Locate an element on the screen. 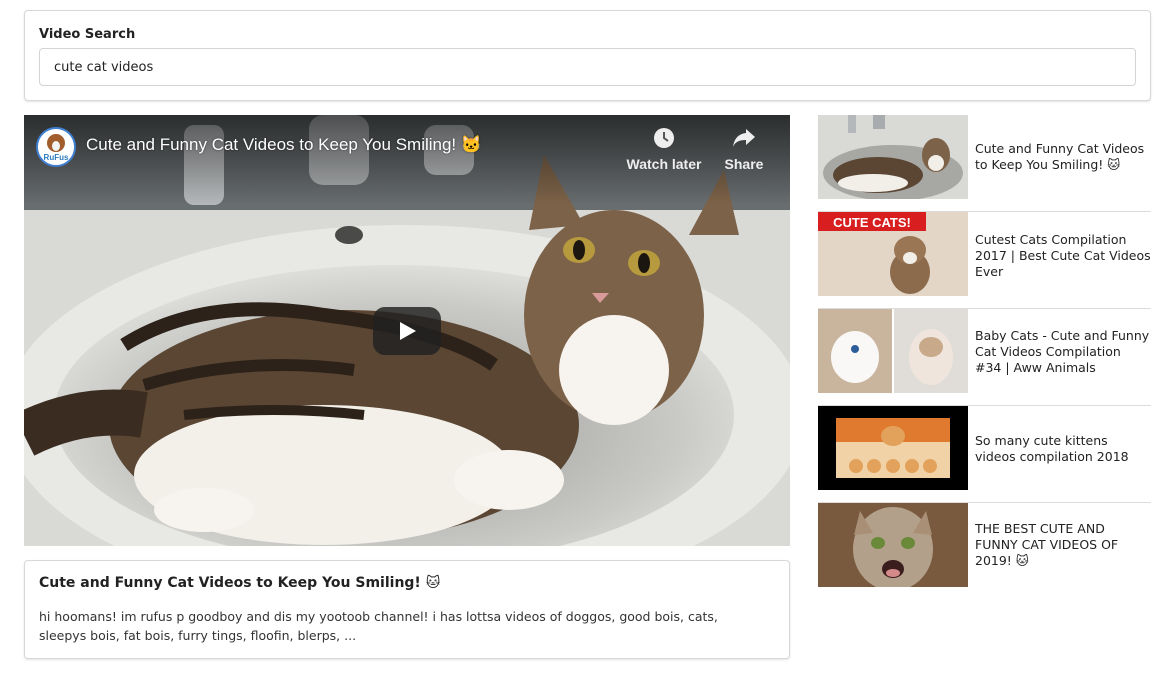 This screenshot has width=1171, height=691. play-icon is located at coordinates (408, 331).